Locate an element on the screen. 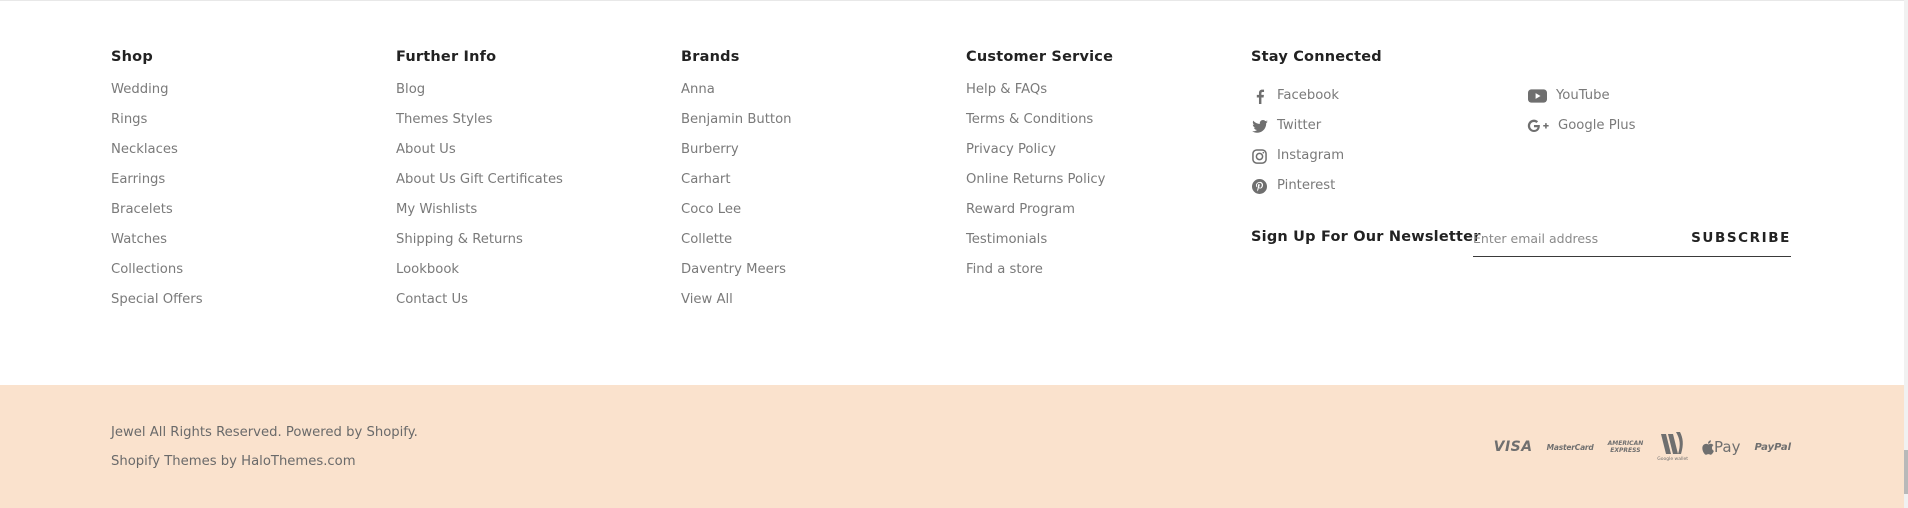  further-info-link-blog: Blog is located at coordinates (479, 96).